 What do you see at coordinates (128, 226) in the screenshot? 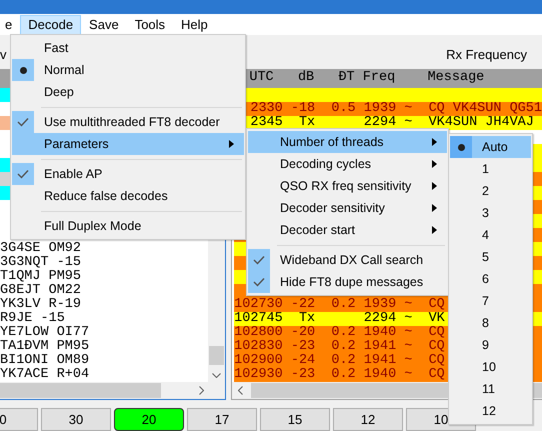
I see `menu-item: Full Duplex Mode` at bounding box center [128, 226].